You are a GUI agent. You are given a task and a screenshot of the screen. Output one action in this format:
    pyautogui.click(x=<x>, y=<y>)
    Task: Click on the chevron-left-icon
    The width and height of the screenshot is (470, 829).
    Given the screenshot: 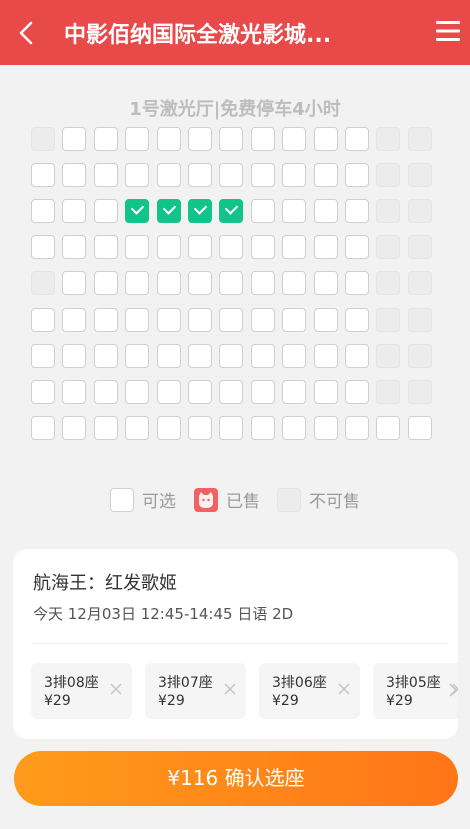 What is the action you would take?
    pyautogui.click(x=27, y=33)
    